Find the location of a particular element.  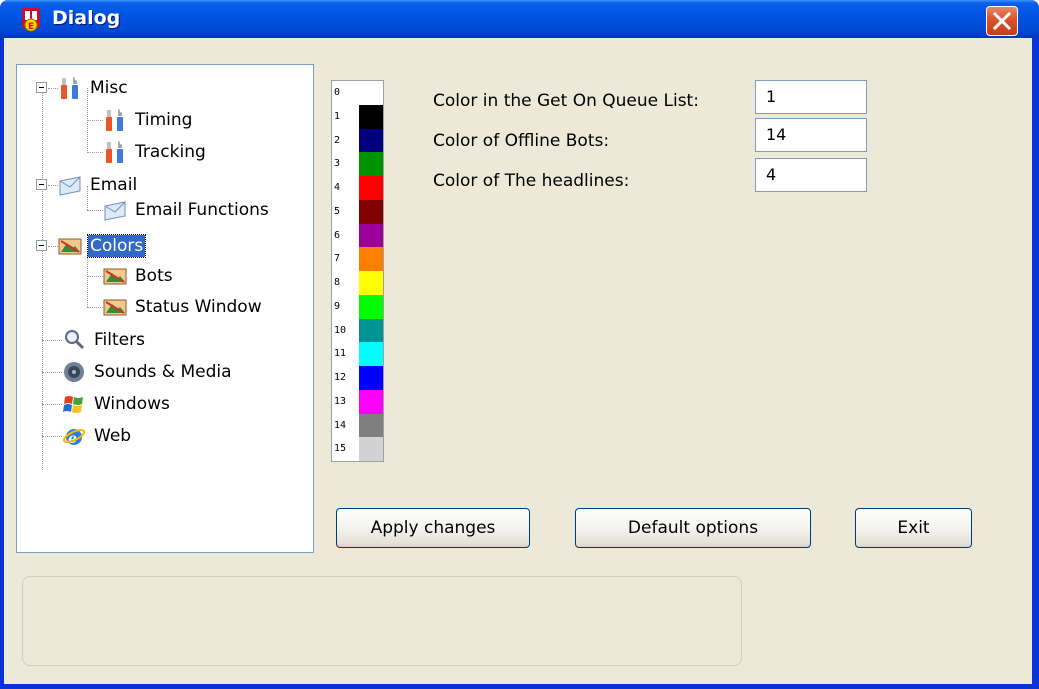

default-options-button: Default options is located at coordinates (693, 528).